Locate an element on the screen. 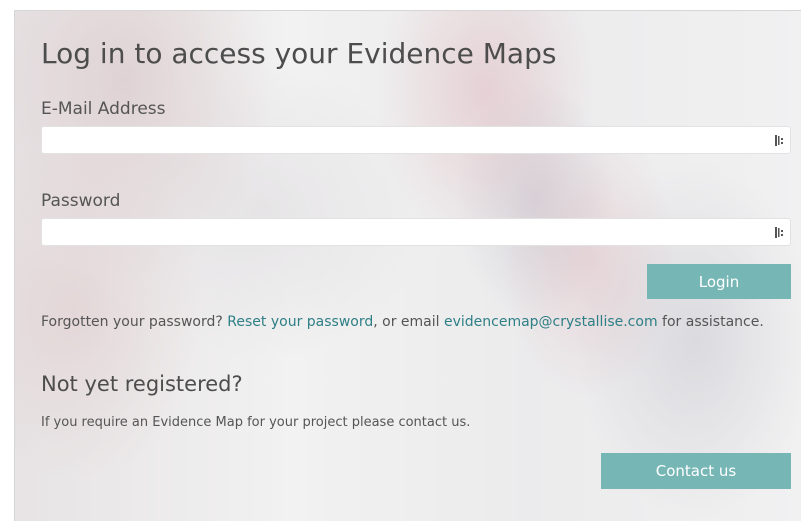 This screenshot has width=801, height=521. email-field-container is located at coordinates (416, 140).